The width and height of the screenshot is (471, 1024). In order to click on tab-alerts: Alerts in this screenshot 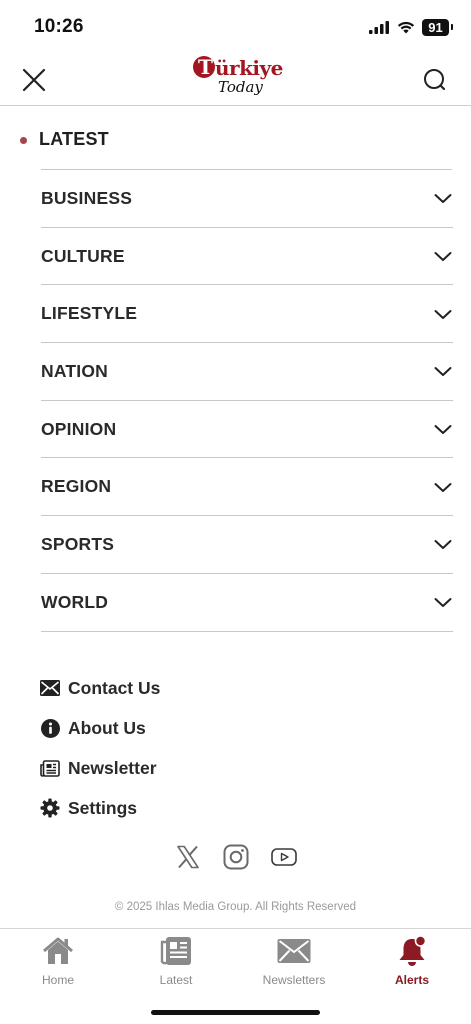, I will do `click(412, 963)`.